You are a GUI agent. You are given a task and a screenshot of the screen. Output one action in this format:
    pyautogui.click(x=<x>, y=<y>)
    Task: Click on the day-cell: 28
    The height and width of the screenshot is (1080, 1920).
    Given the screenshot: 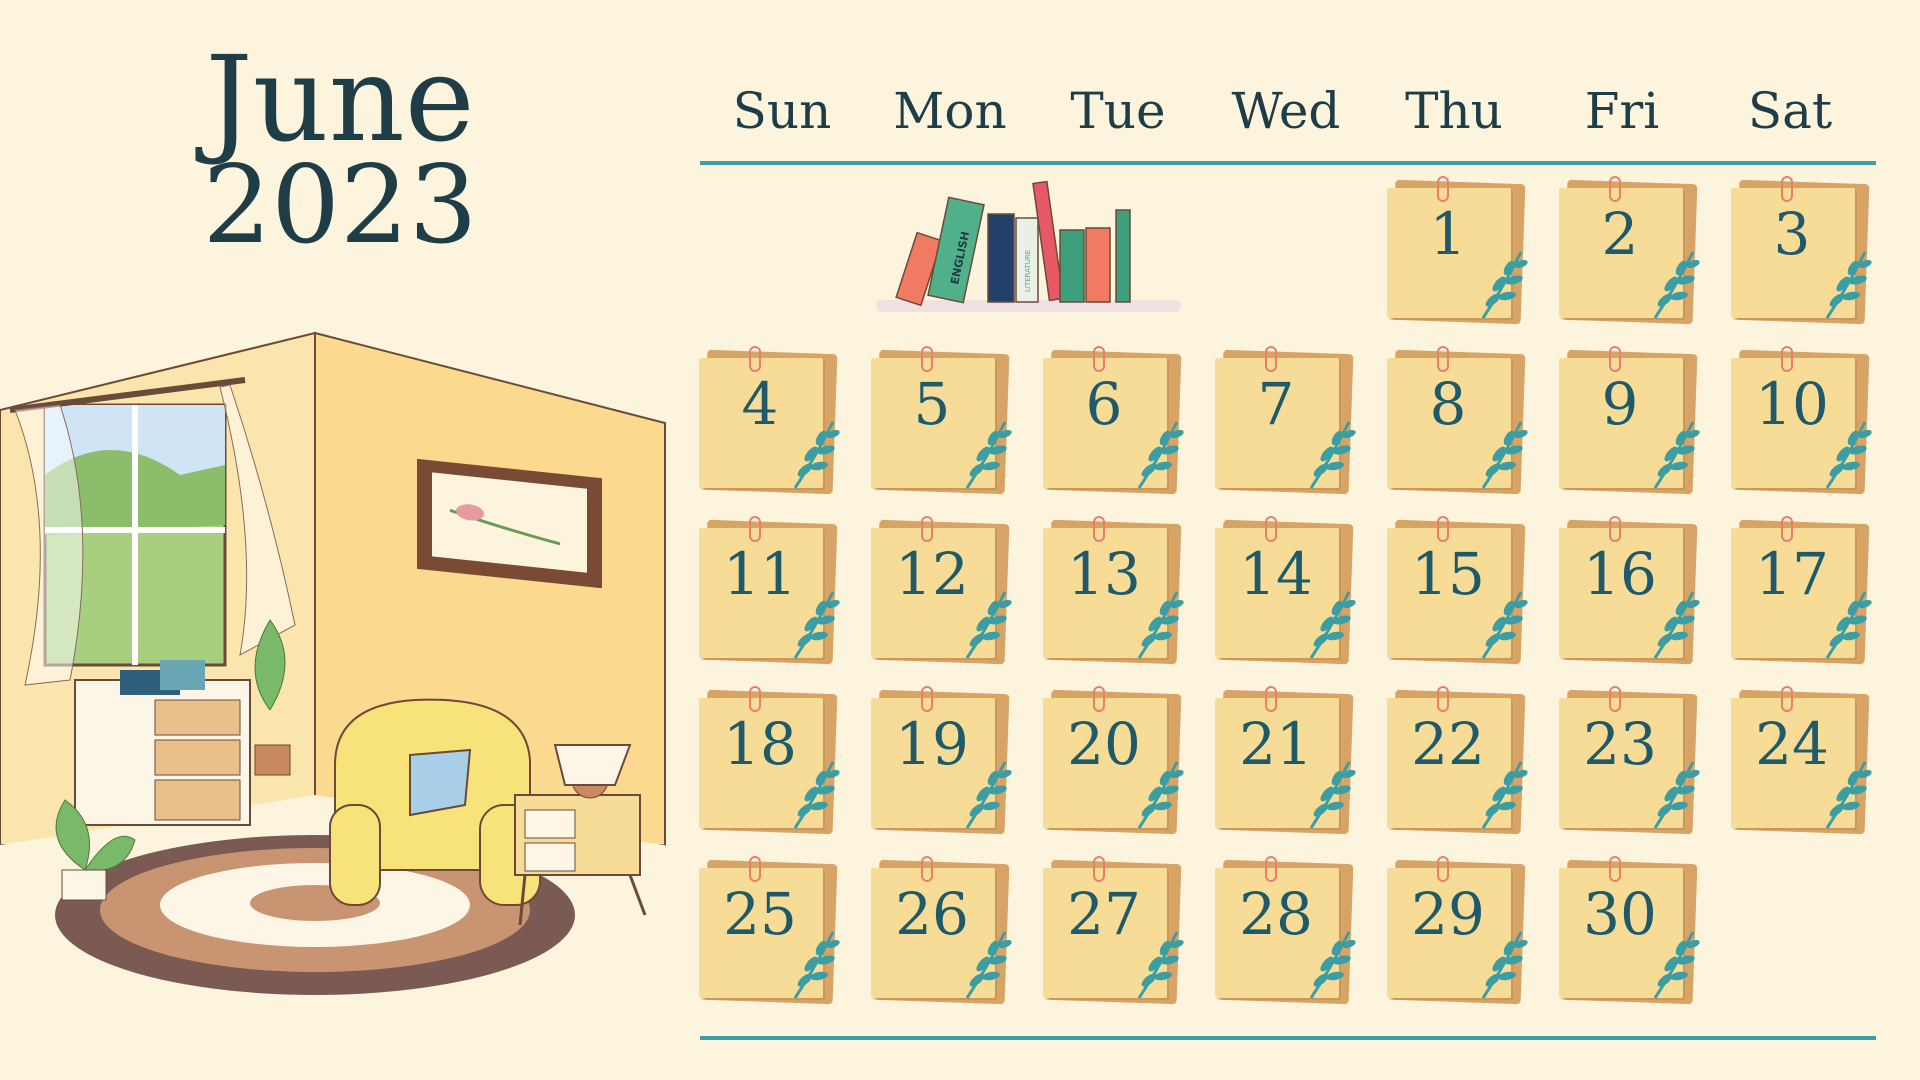 What is the action you would take?
    pyautogui.click(x=1288, y=932)
    